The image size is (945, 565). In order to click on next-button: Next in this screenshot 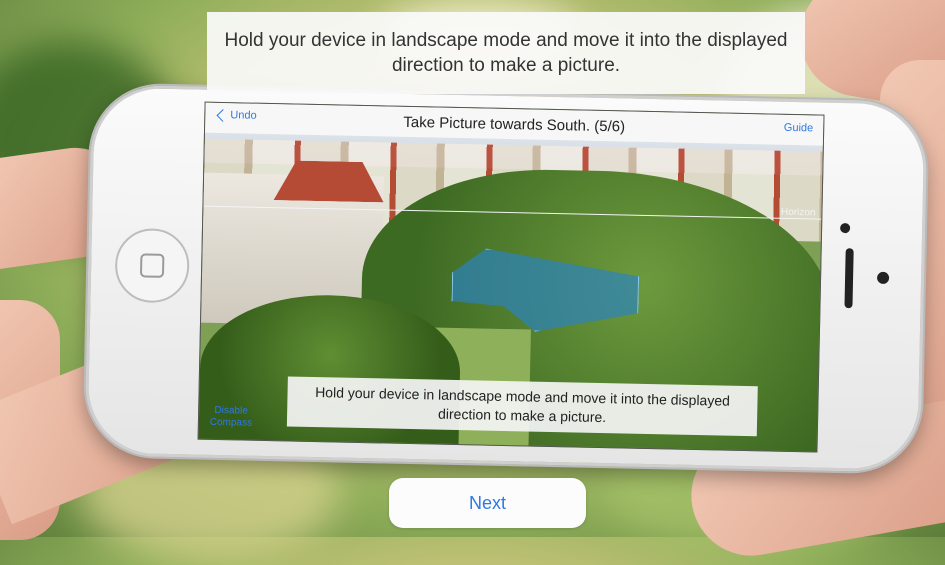, I will do `click(487, 503)`.